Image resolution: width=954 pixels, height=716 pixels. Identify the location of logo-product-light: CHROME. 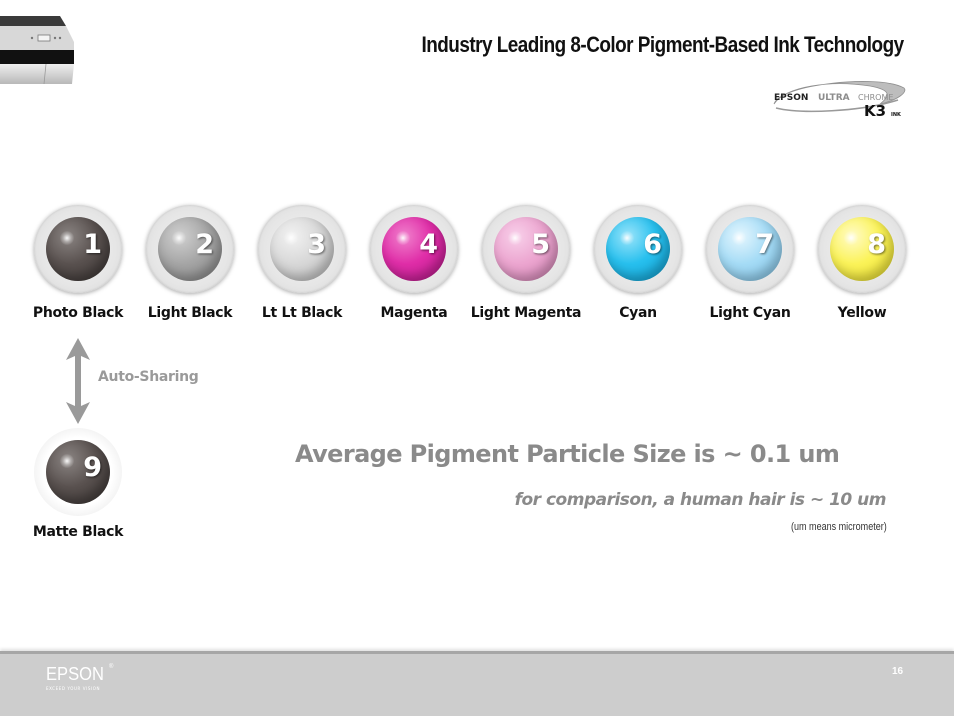
(875, 97).